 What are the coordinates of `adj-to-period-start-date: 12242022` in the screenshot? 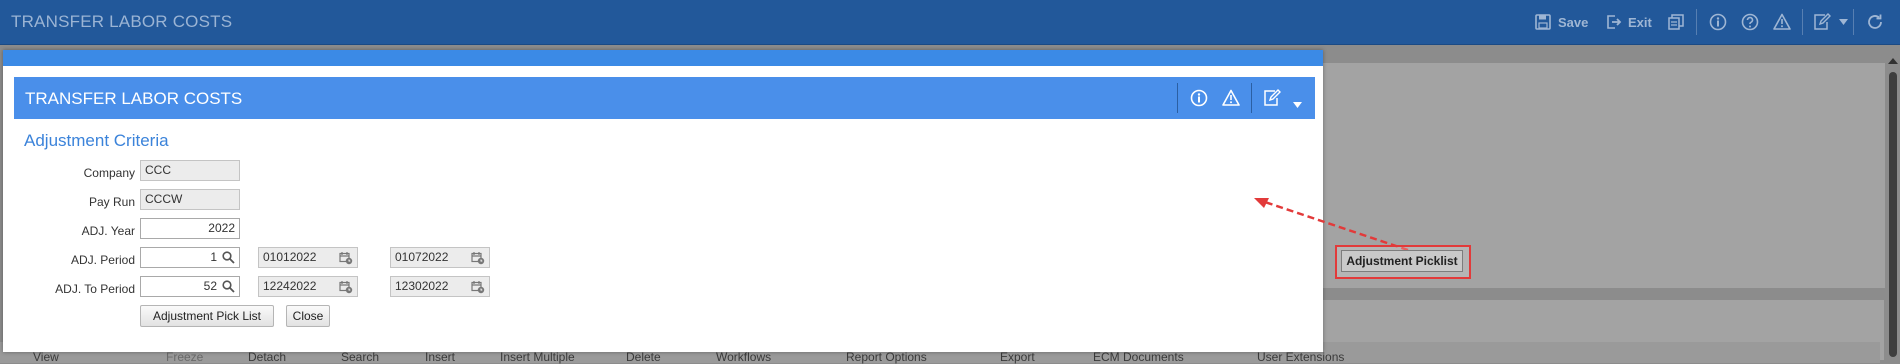 It's located at (308, 286).